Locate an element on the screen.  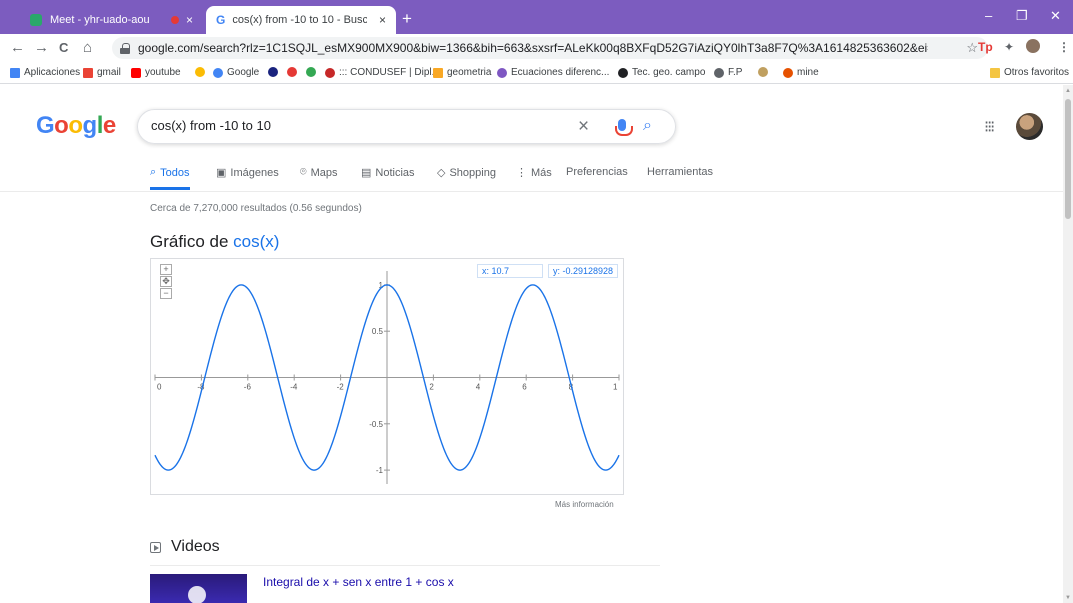
bookmark-mine: mine is located at coordinates (801, 72).